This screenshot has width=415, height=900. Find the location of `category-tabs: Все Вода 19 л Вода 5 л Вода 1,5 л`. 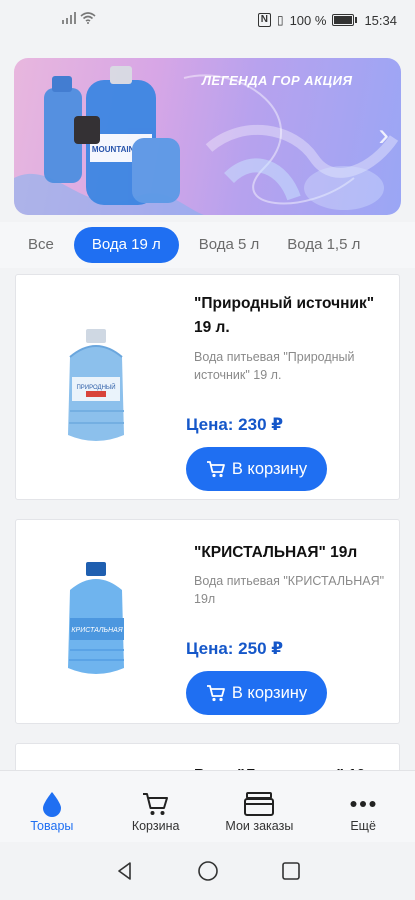

category-tabs: Все Вода 19 л Вода 5 л Вода 1,5 л is located at coordinates (207, 245).